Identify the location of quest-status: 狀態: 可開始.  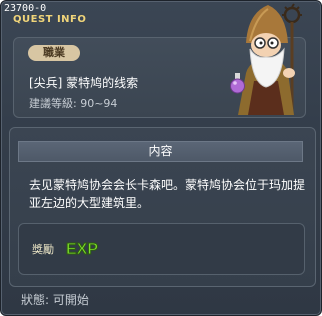
(55, 300).